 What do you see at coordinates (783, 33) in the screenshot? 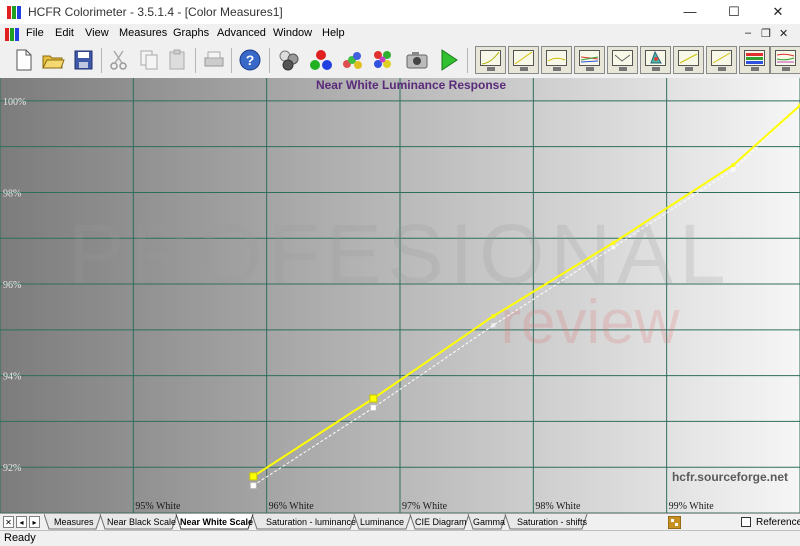
I see `mdi-close-button: ✕` at bounding box center [783, 33].